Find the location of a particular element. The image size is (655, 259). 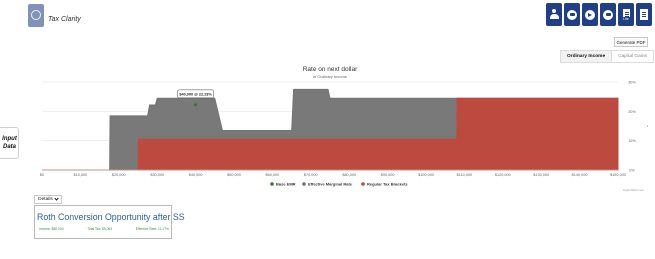

car-button is located at coordinates (572, 14).